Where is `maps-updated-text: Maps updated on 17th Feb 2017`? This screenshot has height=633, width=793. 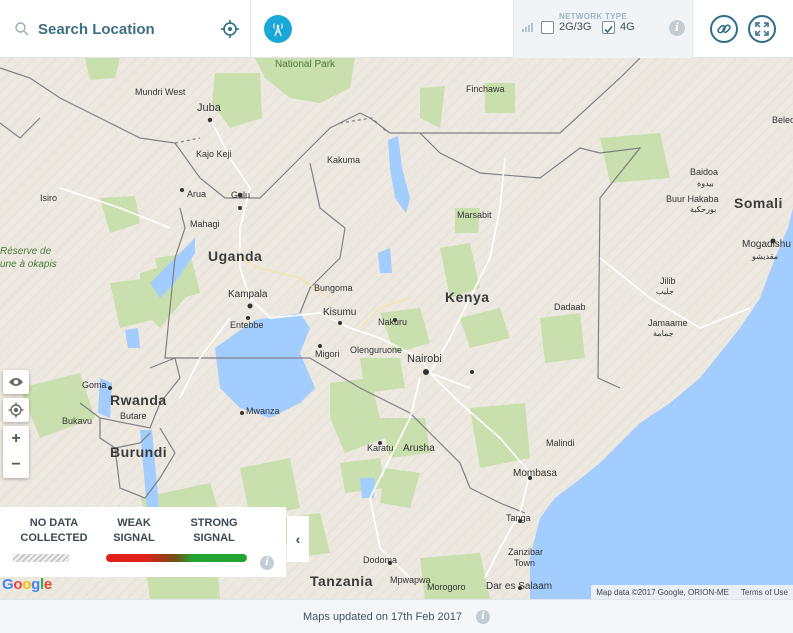 maps-updated-text: Maps updated on 17th Feb 2017 is located at coordinates (382, 616).